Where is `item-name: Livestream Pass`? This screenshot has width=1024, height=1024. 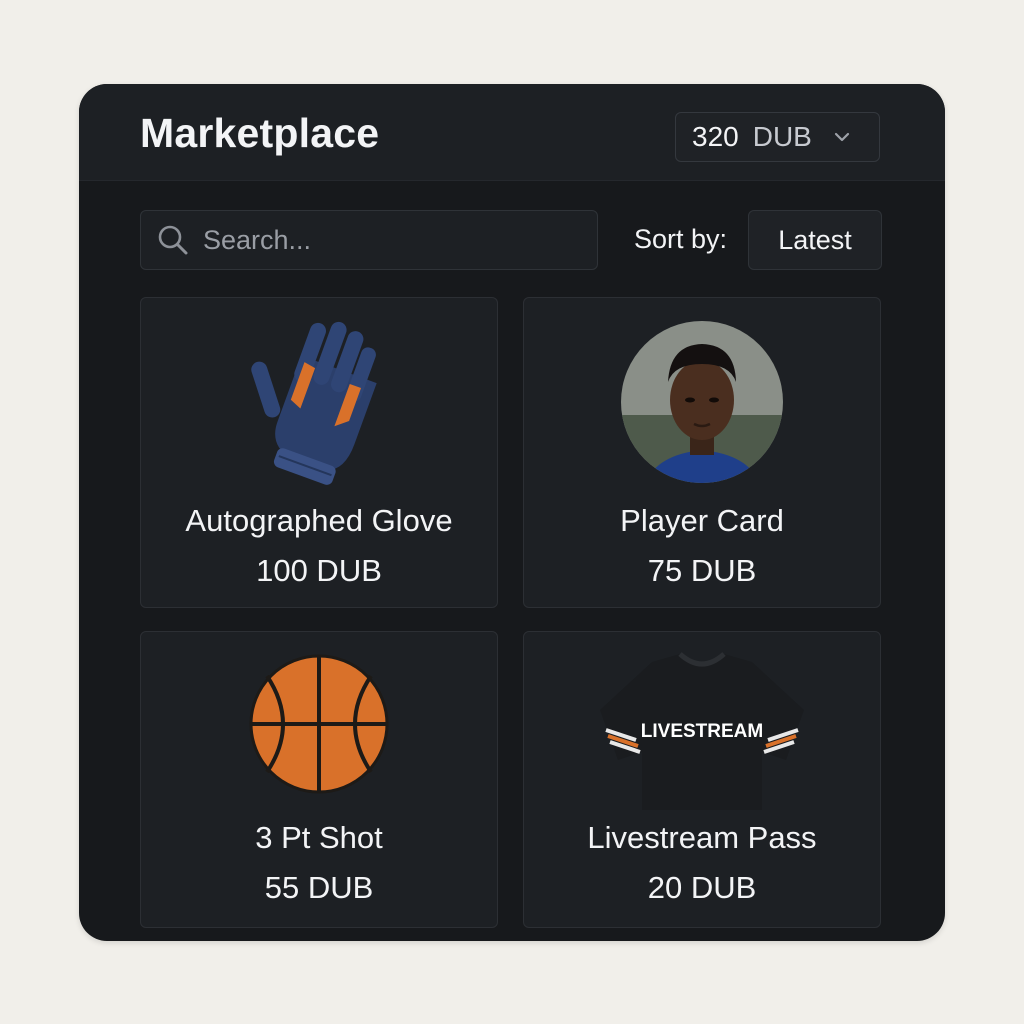 item-name: Livestream Pass is located at coordinates (702, 837).